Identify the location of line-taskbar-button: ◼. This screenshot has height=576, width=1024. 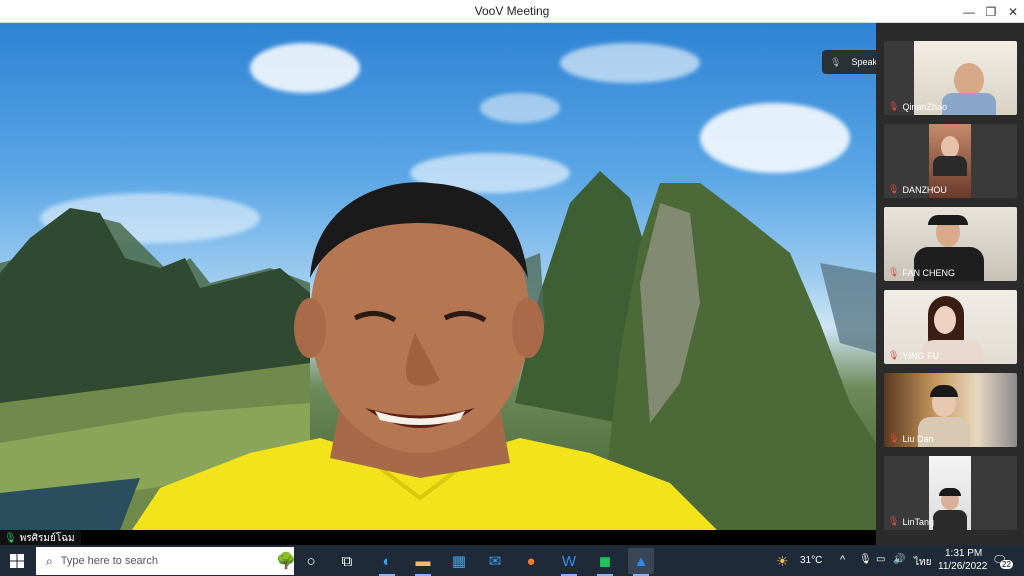
(605, 562).